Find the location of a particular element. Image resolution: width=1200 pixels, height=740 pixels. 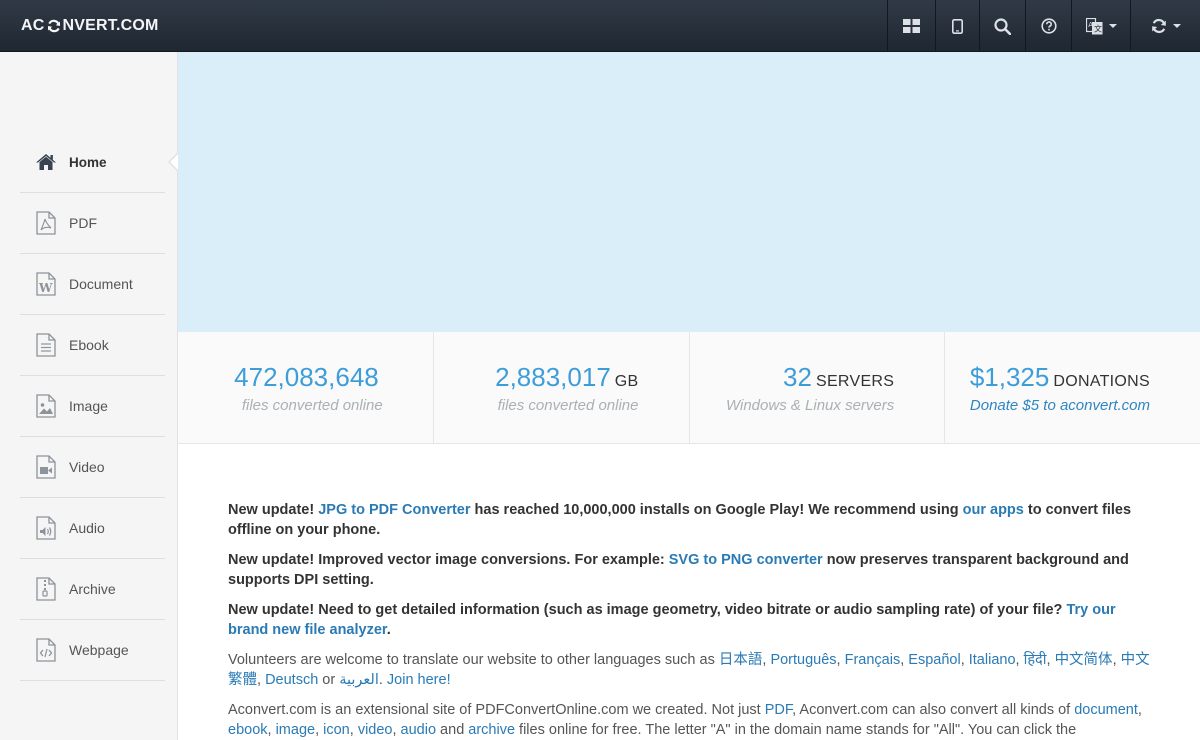

stat-unit: SERVERS is located at coordinates (855, 381).